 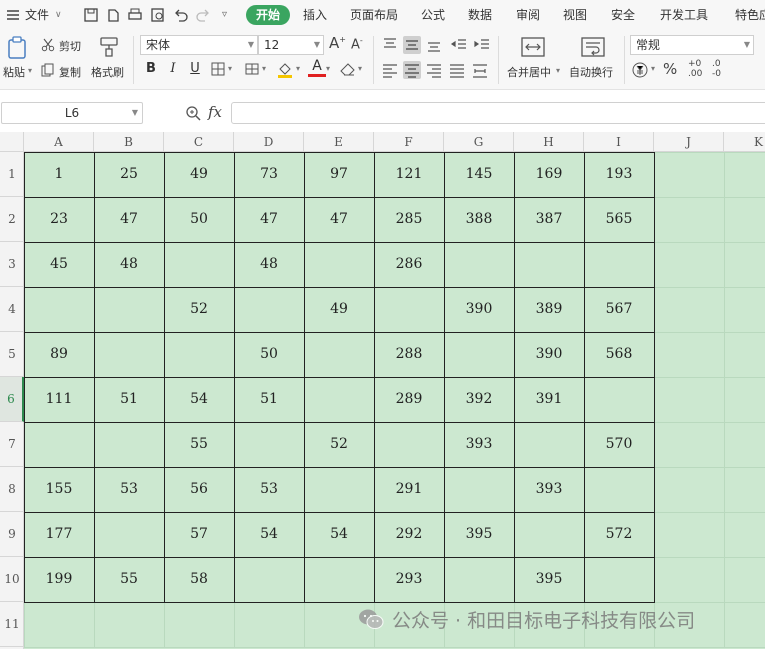 I want to click on cell-f1: 121, so click(x=409, y=174).